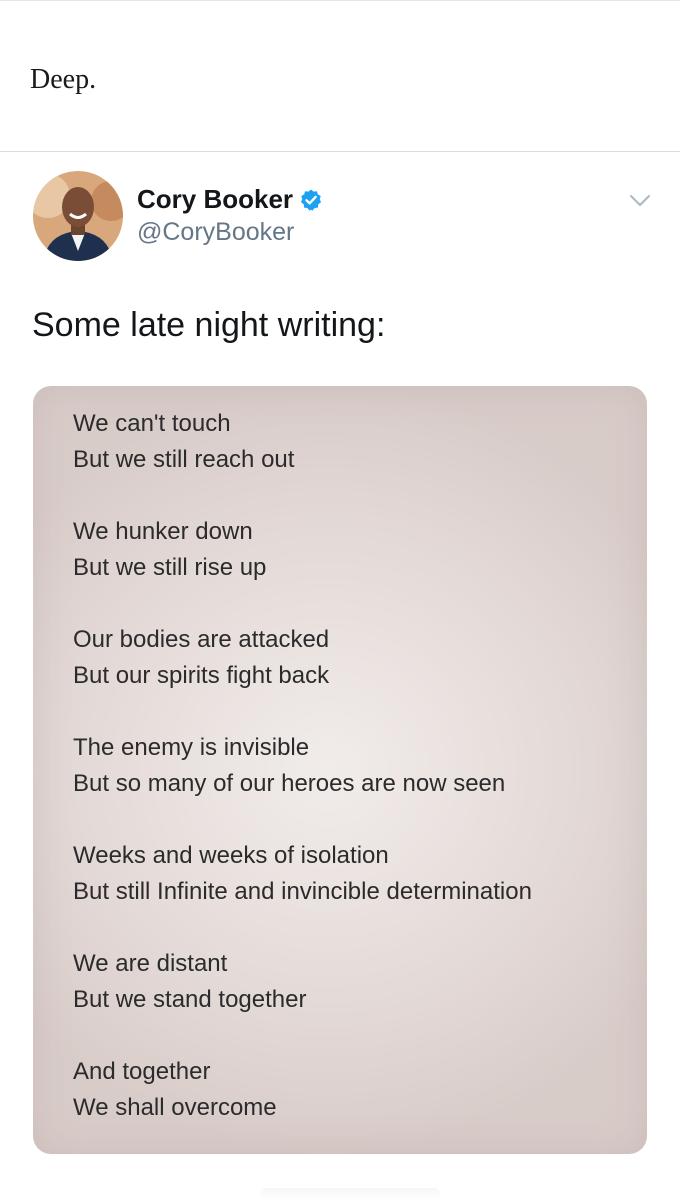  I want to click on poem-stanza: And together We shall overcome, so click(302, 1090).